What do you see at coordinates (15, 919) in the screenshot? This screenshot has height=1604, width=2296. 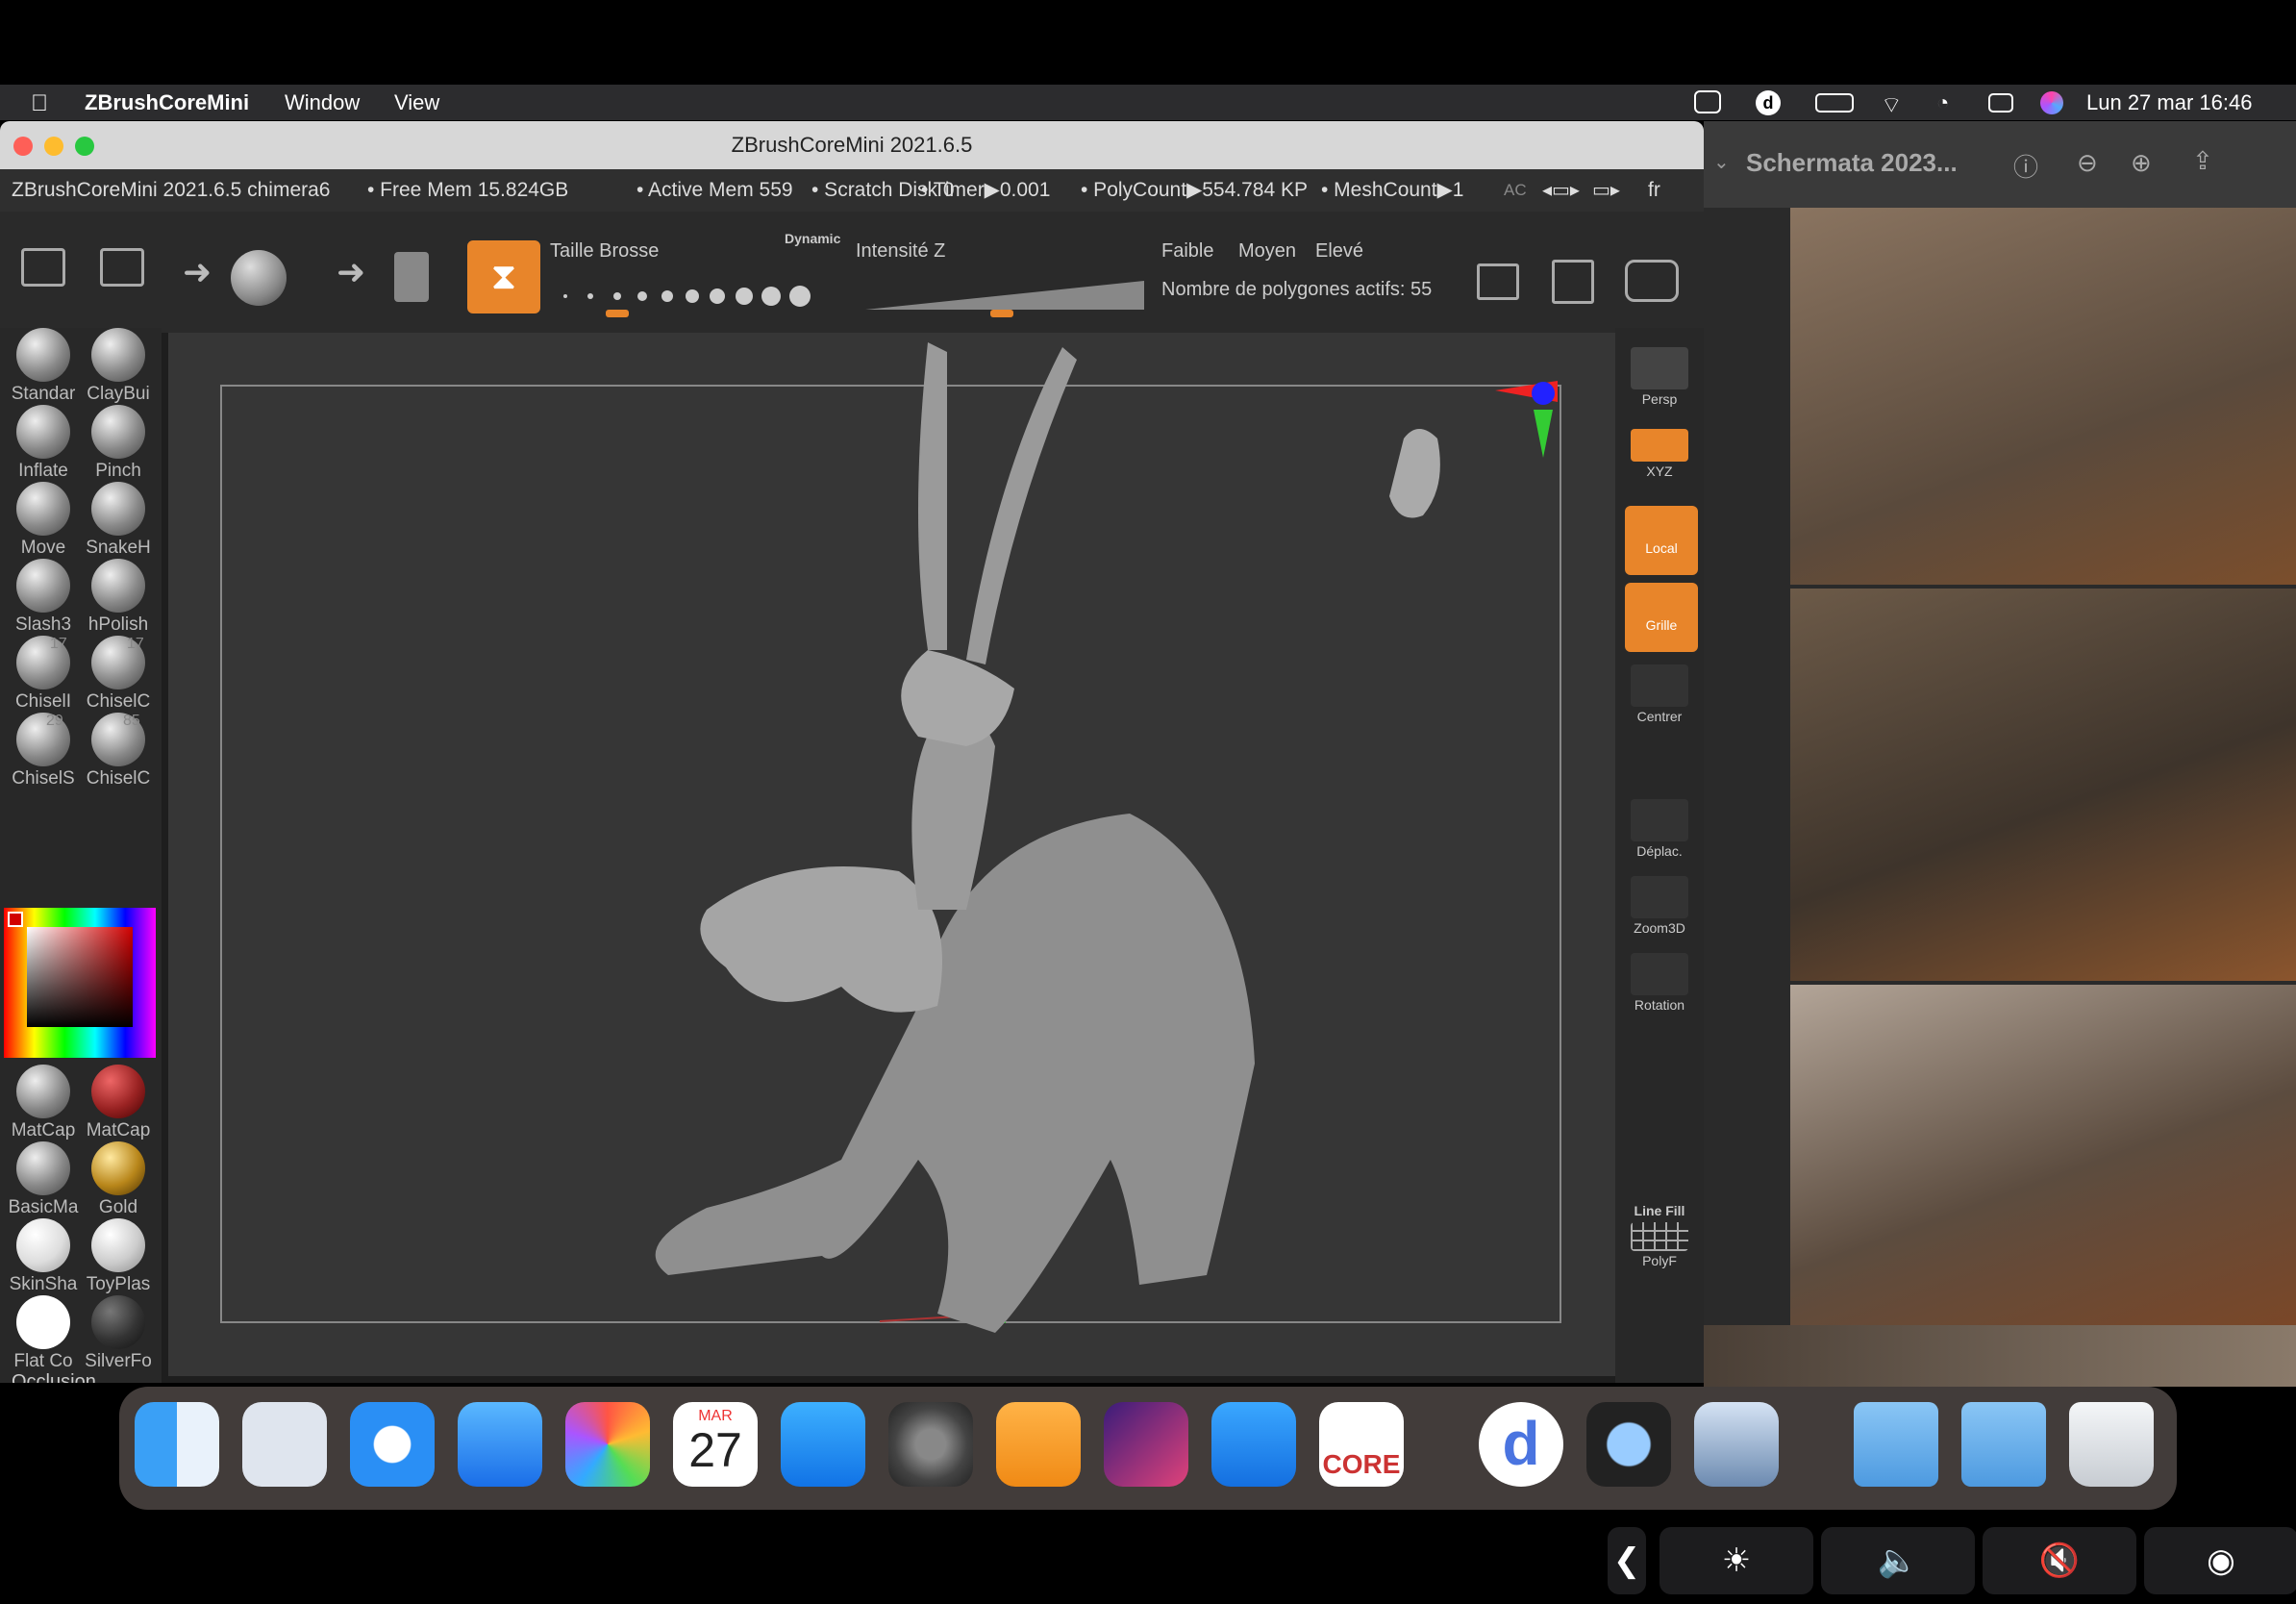 I see `color-swatch` at bounding box center [15, 919].